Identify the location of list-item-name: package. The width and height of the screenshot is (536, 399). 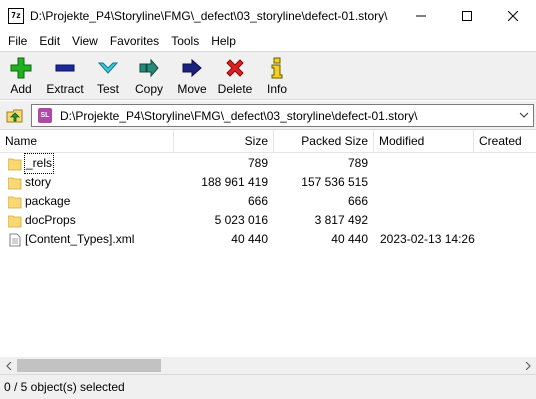
(39, 201).